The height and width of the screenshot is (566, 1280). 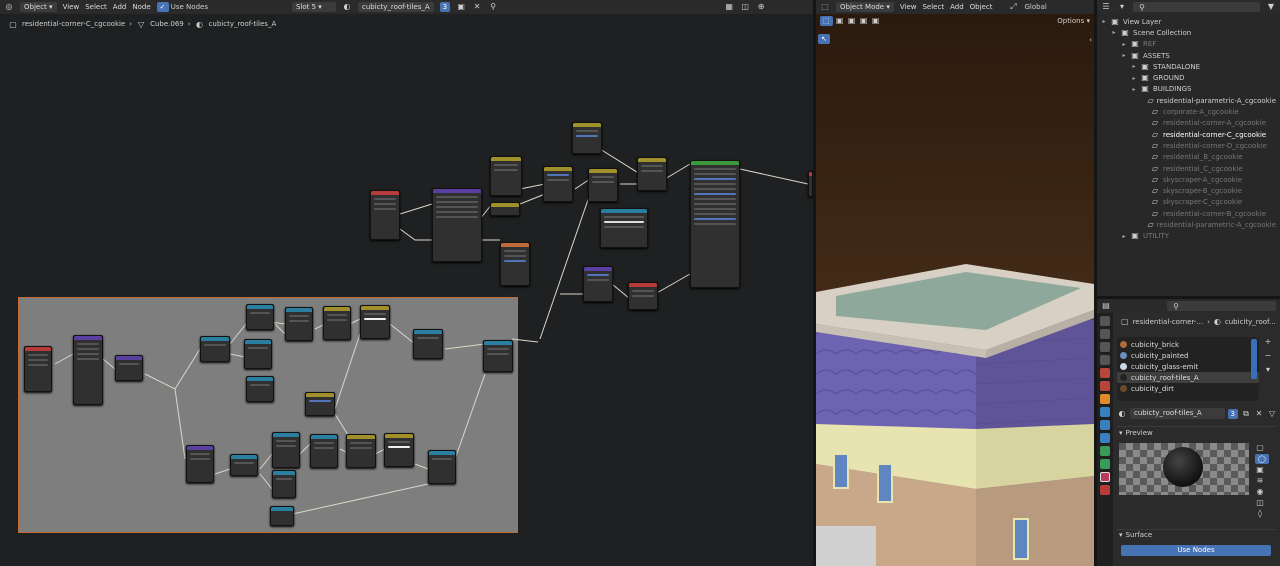 What do you see at coordinates (1188, 213) in the screenshot?
I see `outliner-item: ▱ residential-corner-B_cgcookie` at bounding box center [1188, 213].